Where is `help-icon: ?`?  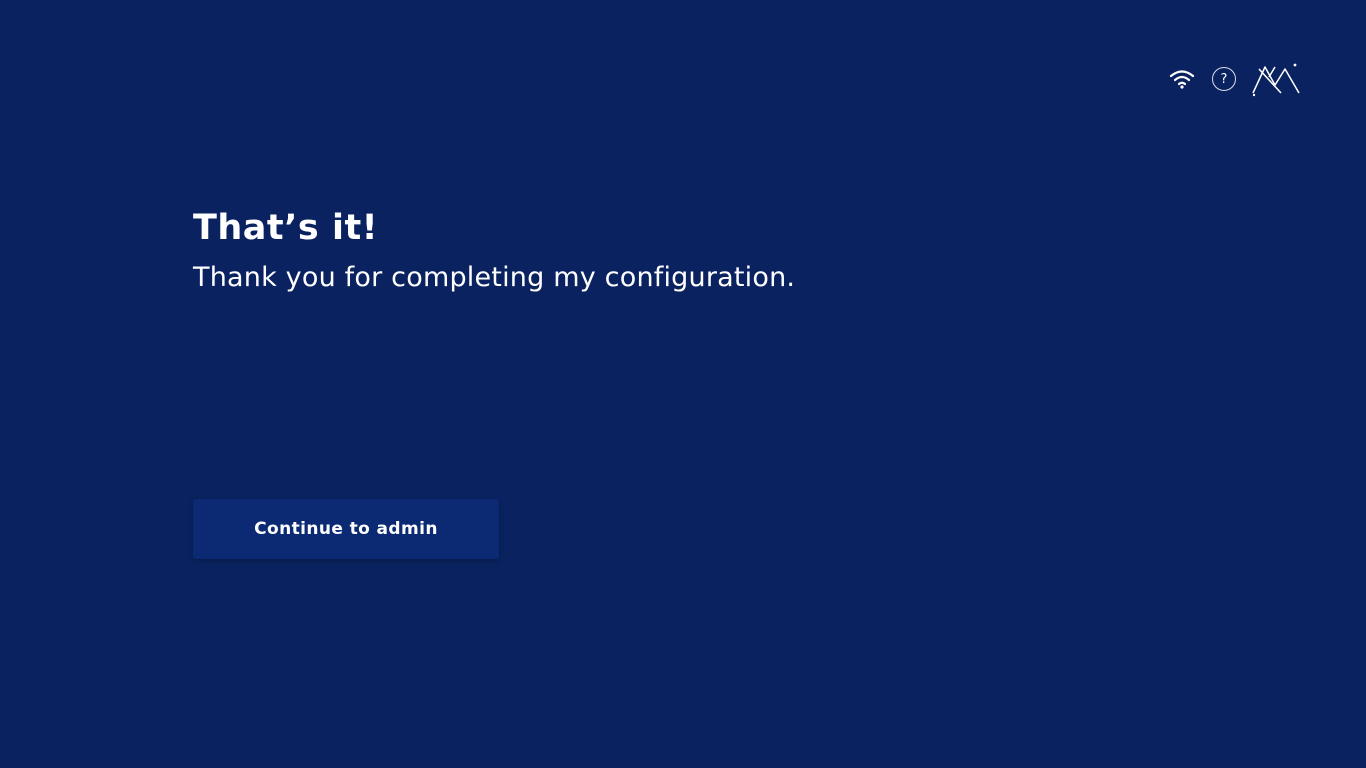
help-icon: ? is located at coordinates (1224, 79).